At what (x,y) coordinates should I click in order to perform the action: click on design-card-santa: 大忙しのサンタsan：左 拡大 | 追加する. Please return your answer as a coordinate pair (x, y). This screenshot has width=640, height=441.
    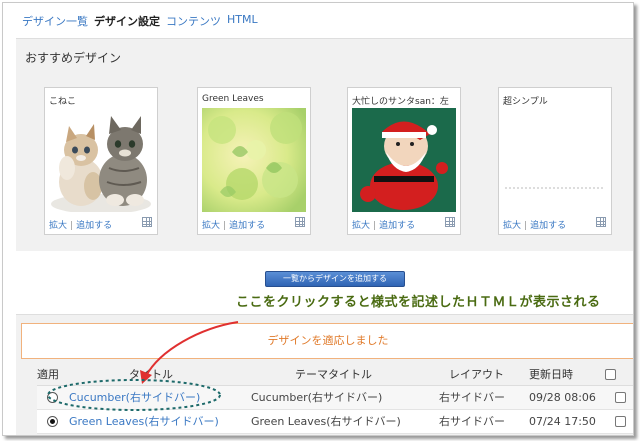
    Looking at the image, I should click on (404, 161).